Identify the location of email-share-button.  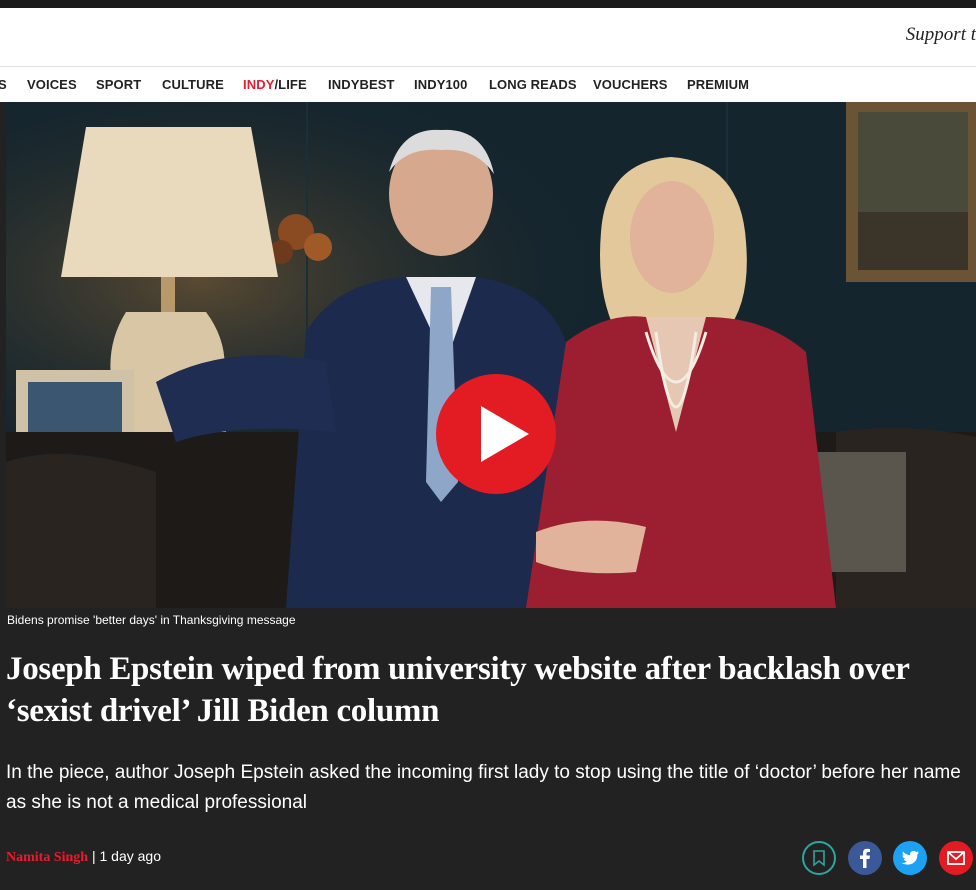
(956, 858).